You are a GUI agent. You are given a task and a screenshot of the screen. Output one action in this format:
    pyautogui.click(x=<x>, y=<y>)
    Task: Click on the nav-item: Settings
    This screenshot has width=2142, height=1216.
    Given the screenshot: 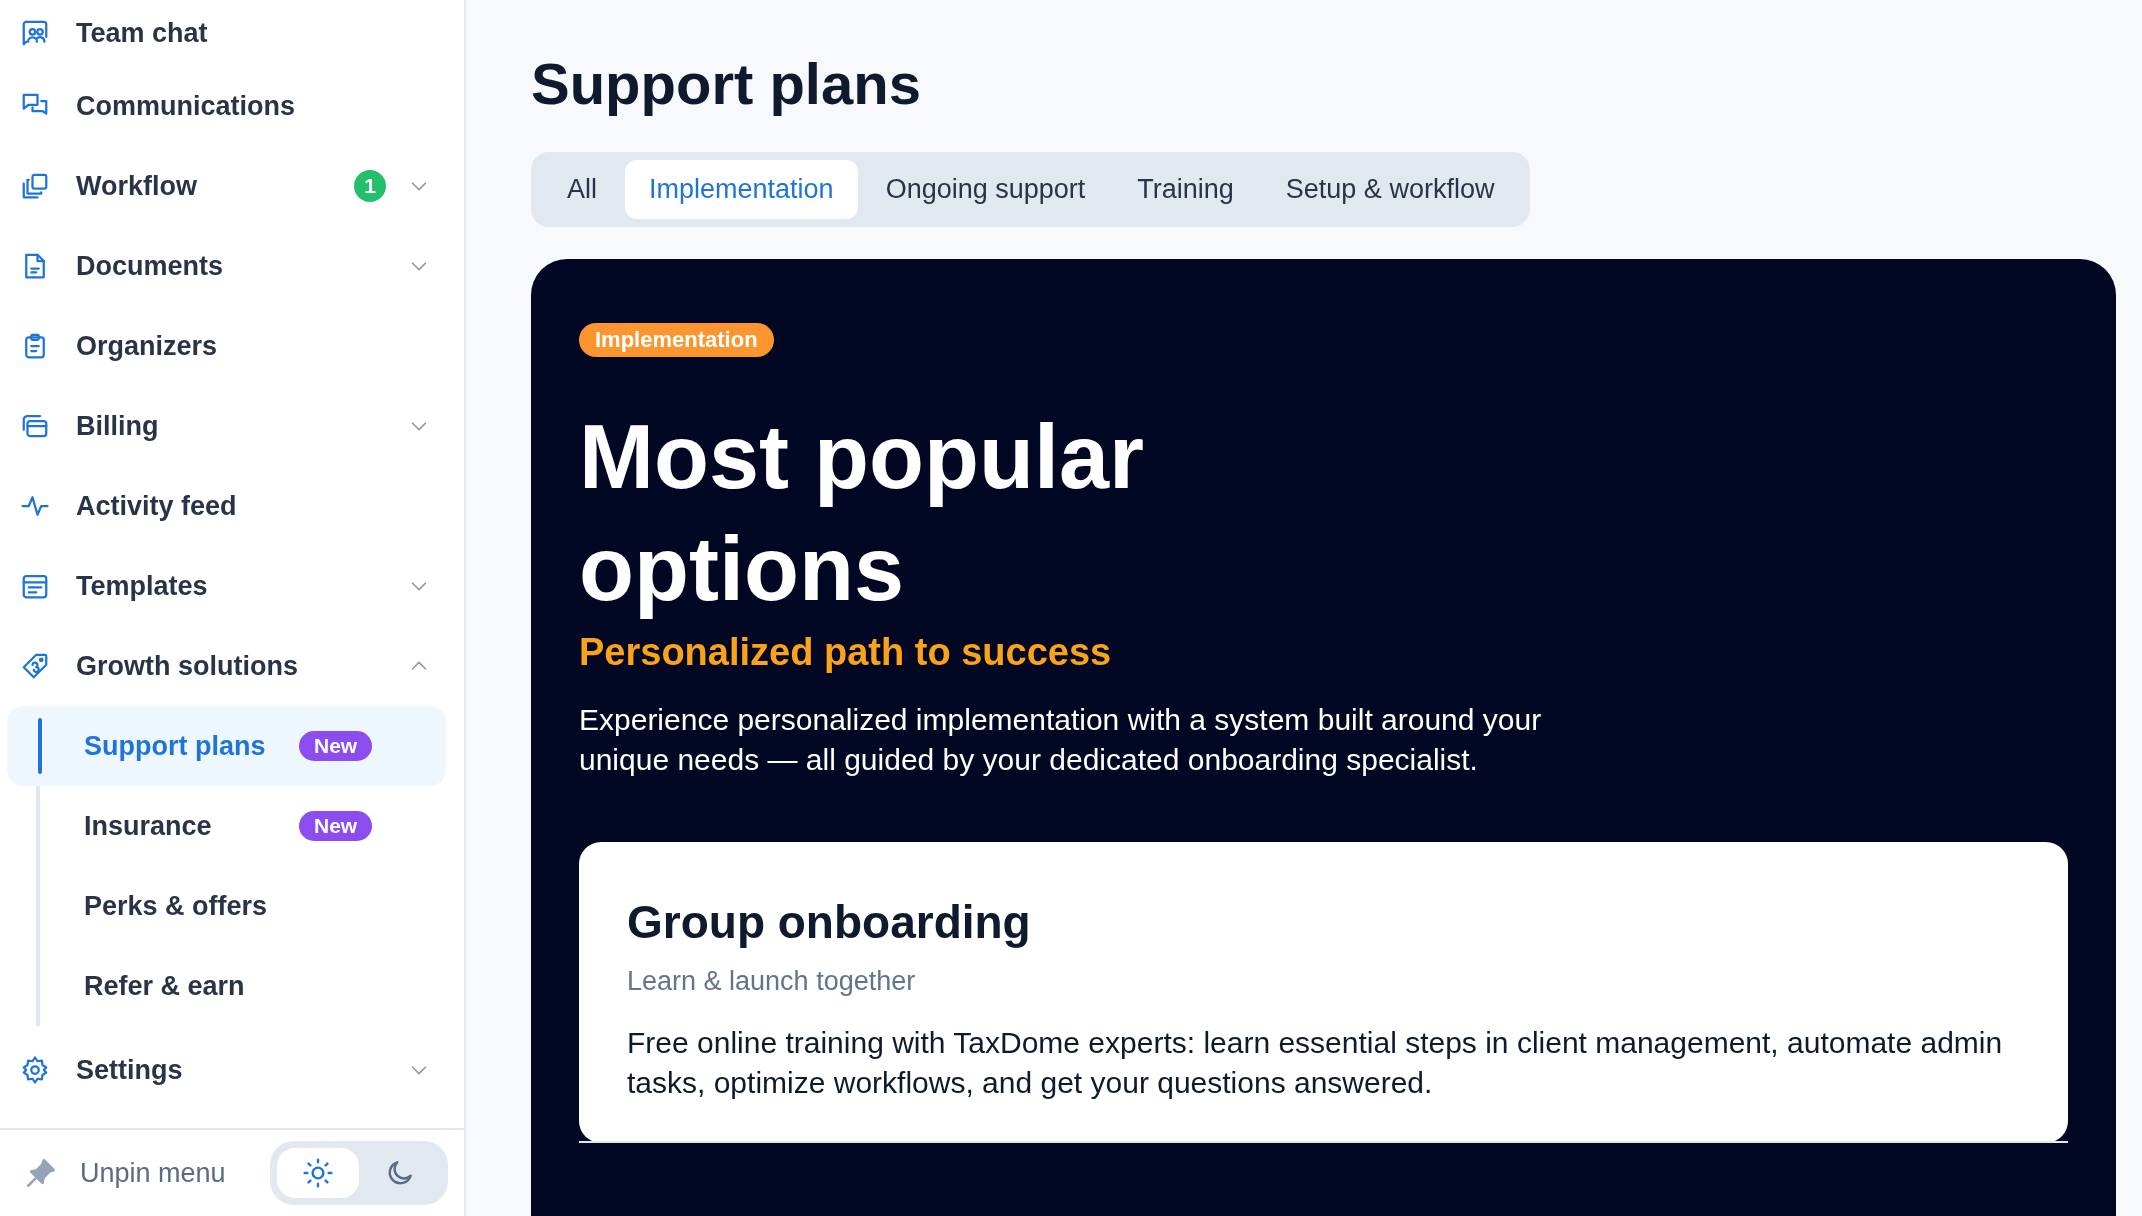 What is the action you would take?
    pyautogui.click(x=226, y=1070)
    